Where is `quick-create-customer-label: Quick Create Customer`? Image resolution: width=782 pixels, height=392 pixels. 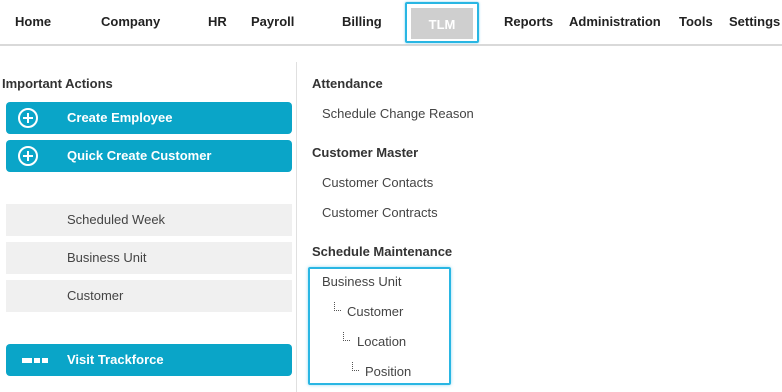
quick-create-customer-label: Quick Create Customer is located at coordinates (139, 155).